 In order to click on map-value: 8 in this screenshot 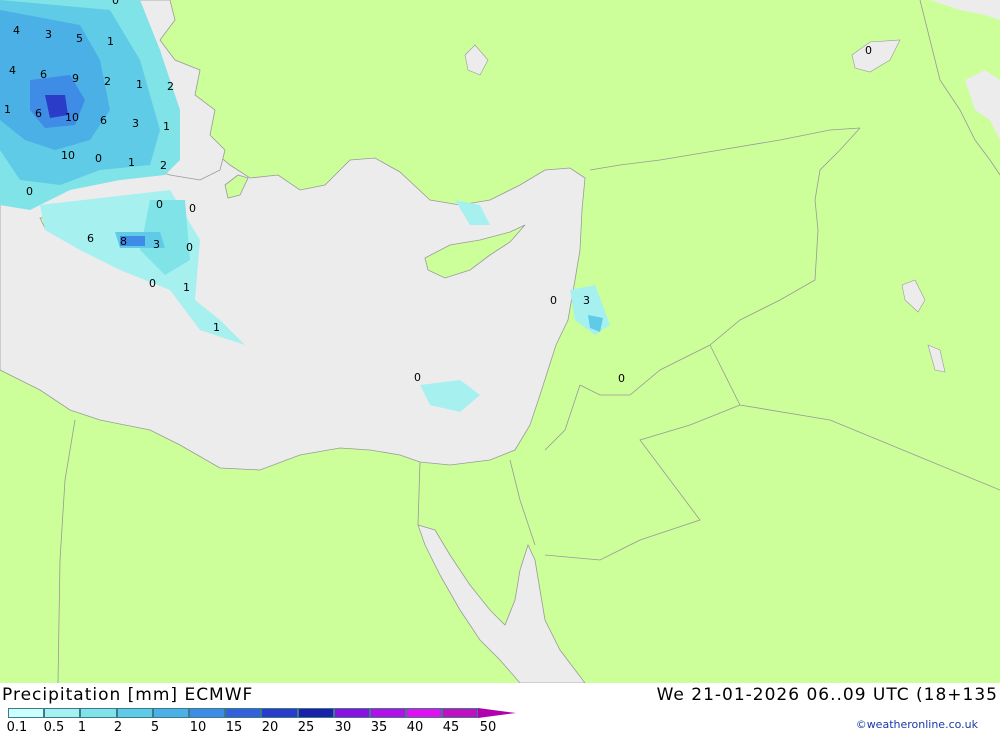, I will do `click(123, 241)`.